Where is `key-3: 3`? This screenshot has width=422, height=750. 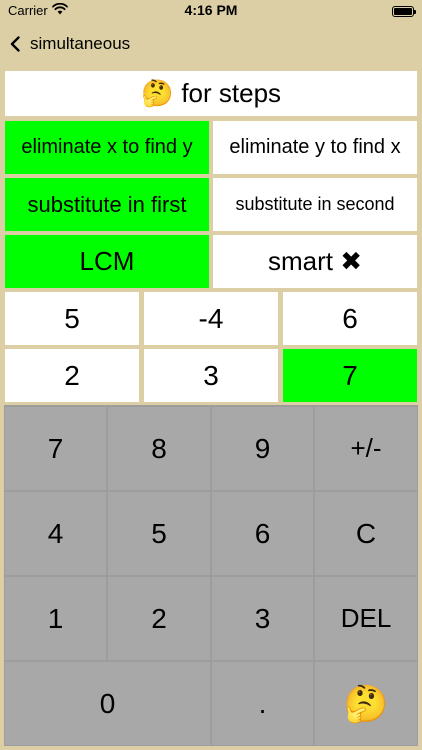 key-3: 3 is located at coordinates (262, 618).